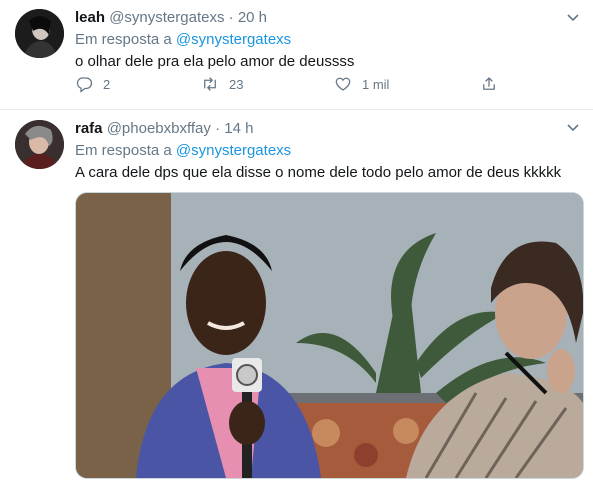  Describe the element at coordinates (84, 85) in the screenshot. I see `reply-icon` at that location.